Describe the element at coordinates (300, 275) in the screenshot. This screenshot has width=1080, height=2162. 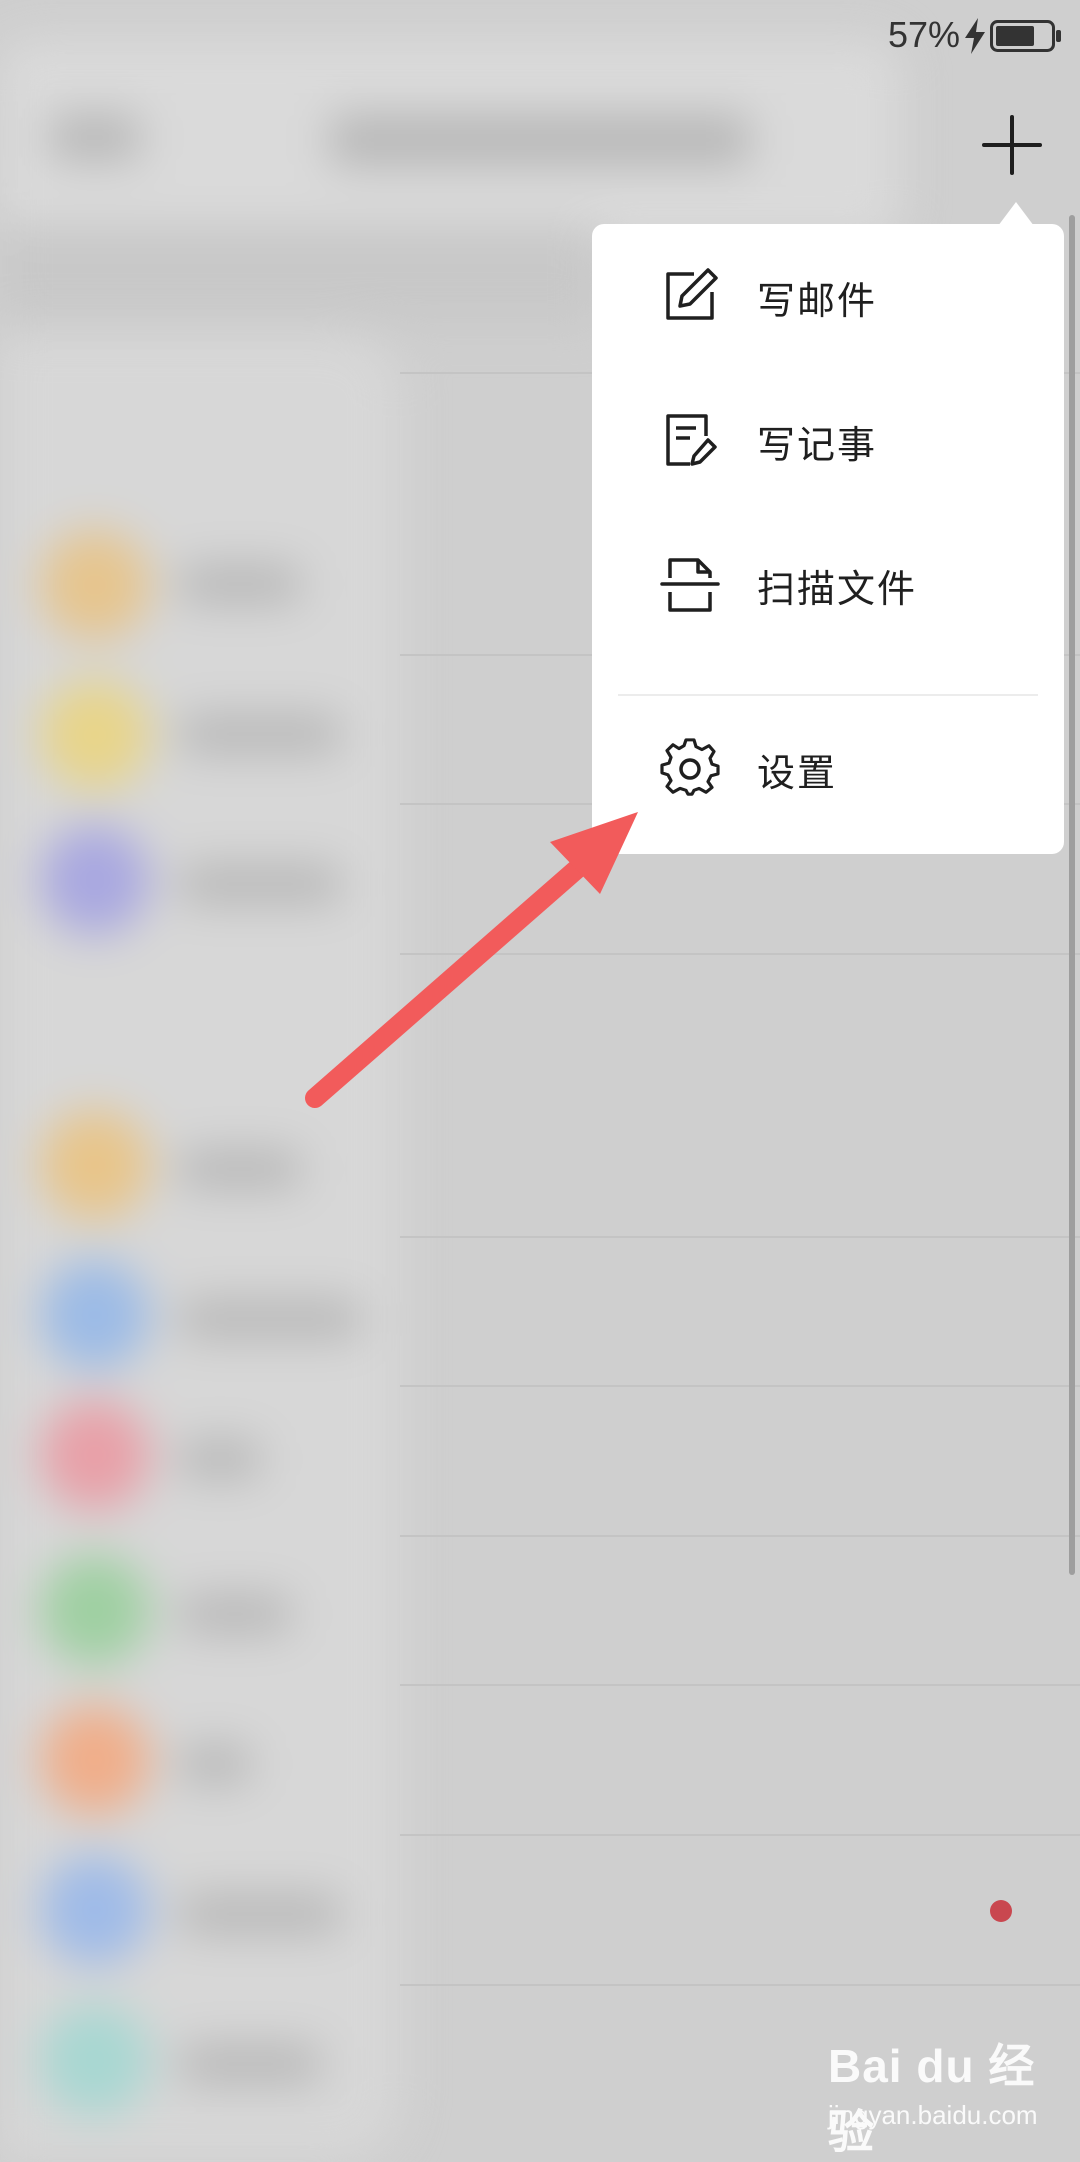
I see `blurred-subheader` at that location.